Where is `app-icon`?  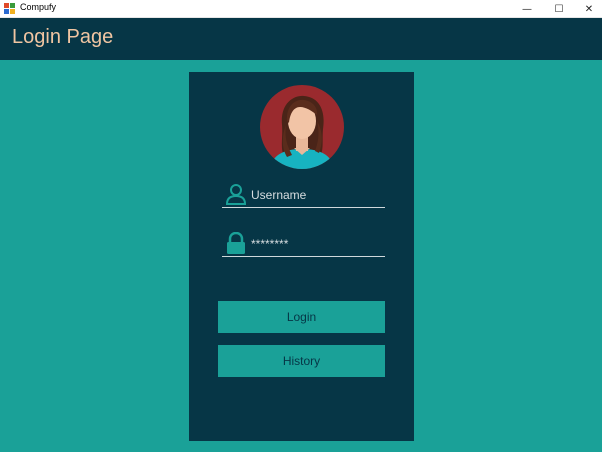
app-icon is located at coordinates (10, 9).